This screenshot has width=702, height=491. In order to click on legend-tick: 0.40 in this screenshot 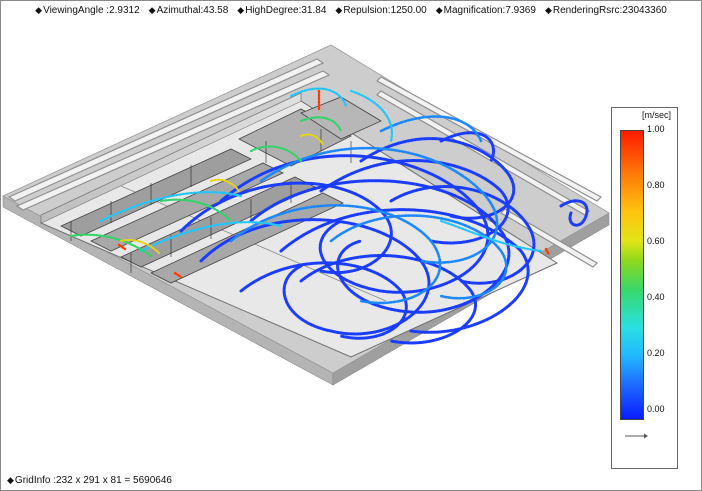, I will do `click(656, 297)`.